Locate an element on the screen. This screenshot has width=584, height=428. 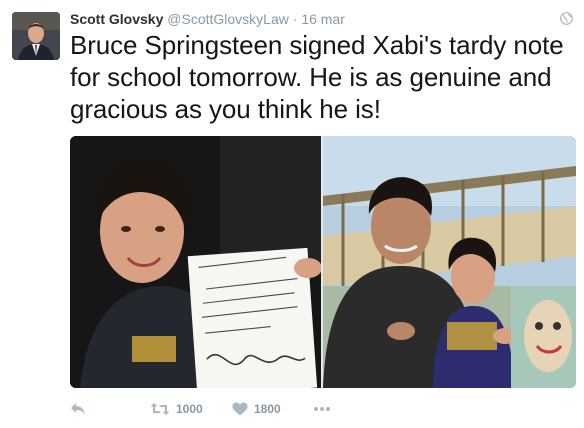
avatar-image is located at coordinates (36, 36).